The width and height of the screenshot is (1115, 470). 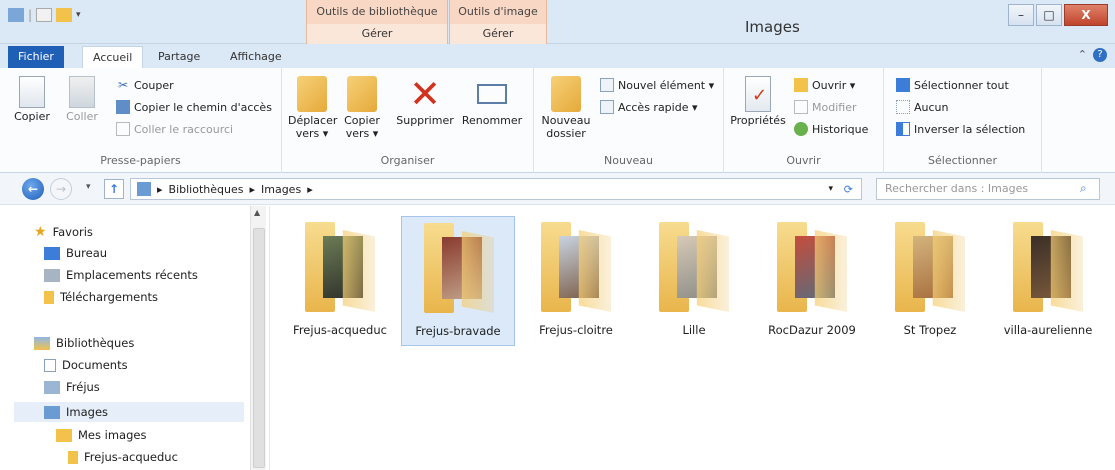 What do you see at coordinates (145, 85) in the screenshot?
I see `cut-button: ✂ Couper` at bounding box center [145, 85].